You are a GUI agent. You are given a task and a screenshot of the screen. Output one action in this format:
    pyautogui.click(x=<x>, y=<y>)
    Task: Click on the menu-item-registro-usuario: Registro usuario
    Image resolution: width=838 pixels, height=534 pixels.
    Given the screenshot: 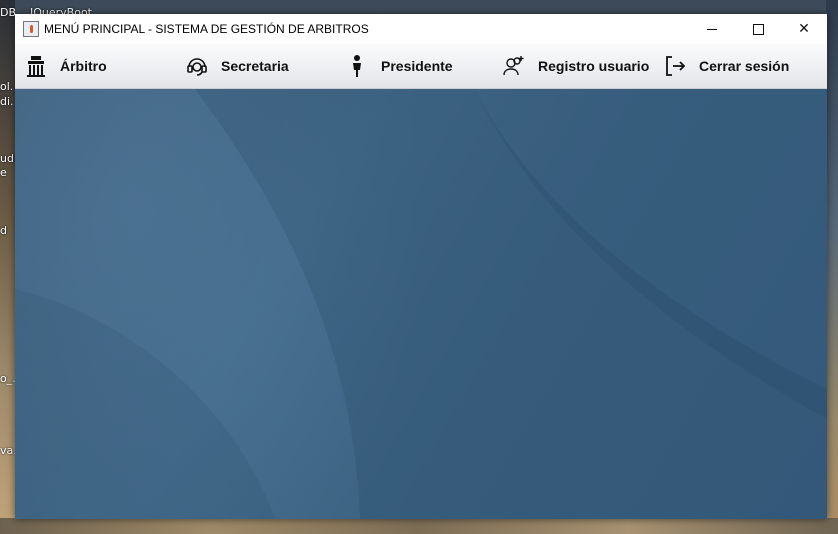 What is the action you would take?
    pyautogui.click(x=575, y=66)
    